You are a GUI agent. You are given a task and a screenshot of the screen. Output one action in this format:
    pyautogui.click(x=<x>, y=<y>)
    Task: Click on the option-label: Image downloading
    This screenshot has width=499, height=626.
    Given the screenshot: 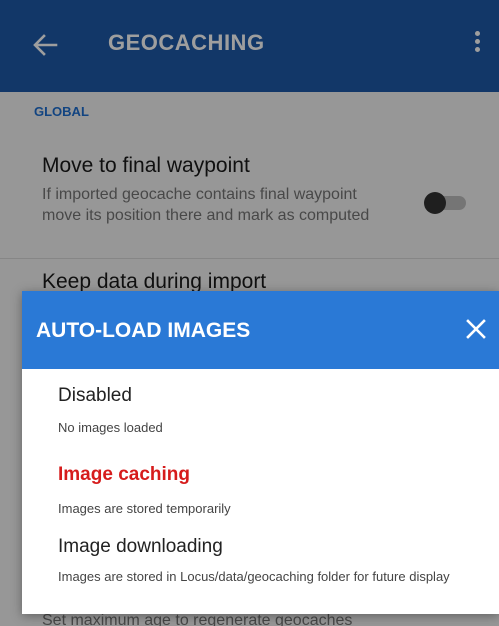 What is the action you would take?
    pyautogui.click(x=140, y=546)
    